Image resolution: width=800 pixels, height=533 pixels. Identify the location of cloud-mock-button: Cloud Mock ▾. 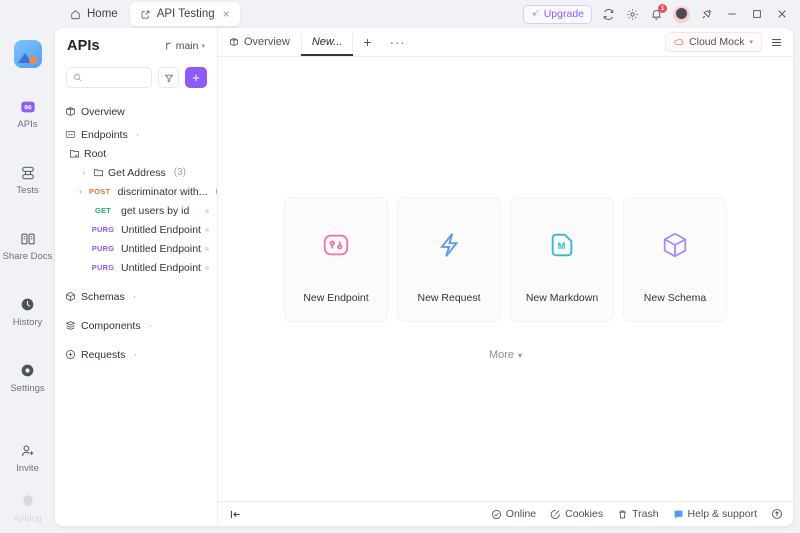
(713, 42).